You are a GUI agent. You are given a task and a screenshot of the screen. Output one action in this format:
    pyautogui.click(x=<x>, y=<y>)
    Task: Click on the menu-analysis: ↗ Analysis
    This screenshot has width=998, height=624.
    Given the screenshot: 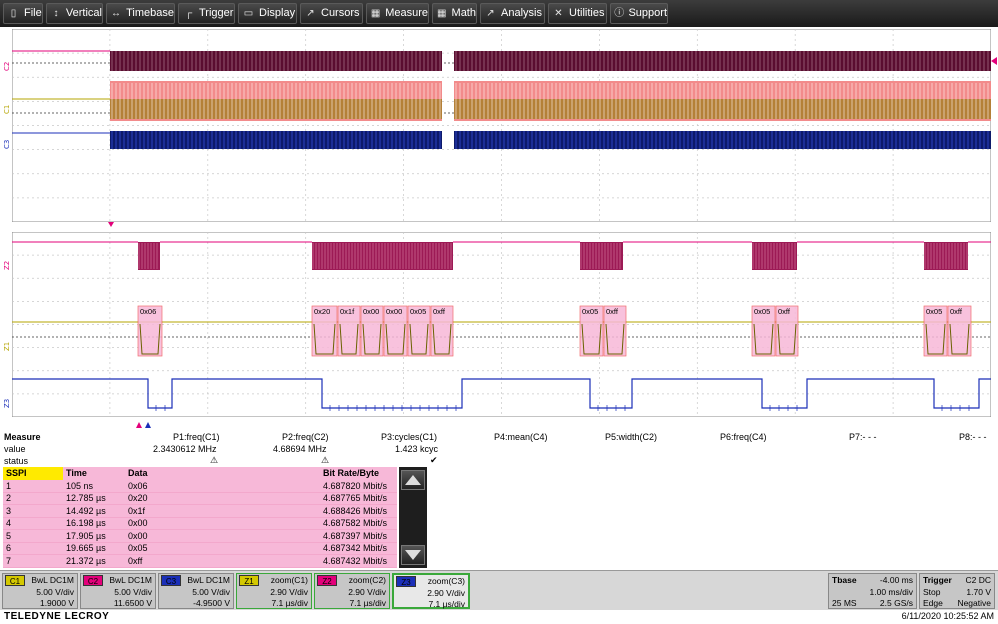 What is the action you would take?
    pyautogui.click(x=512, y=13)
    